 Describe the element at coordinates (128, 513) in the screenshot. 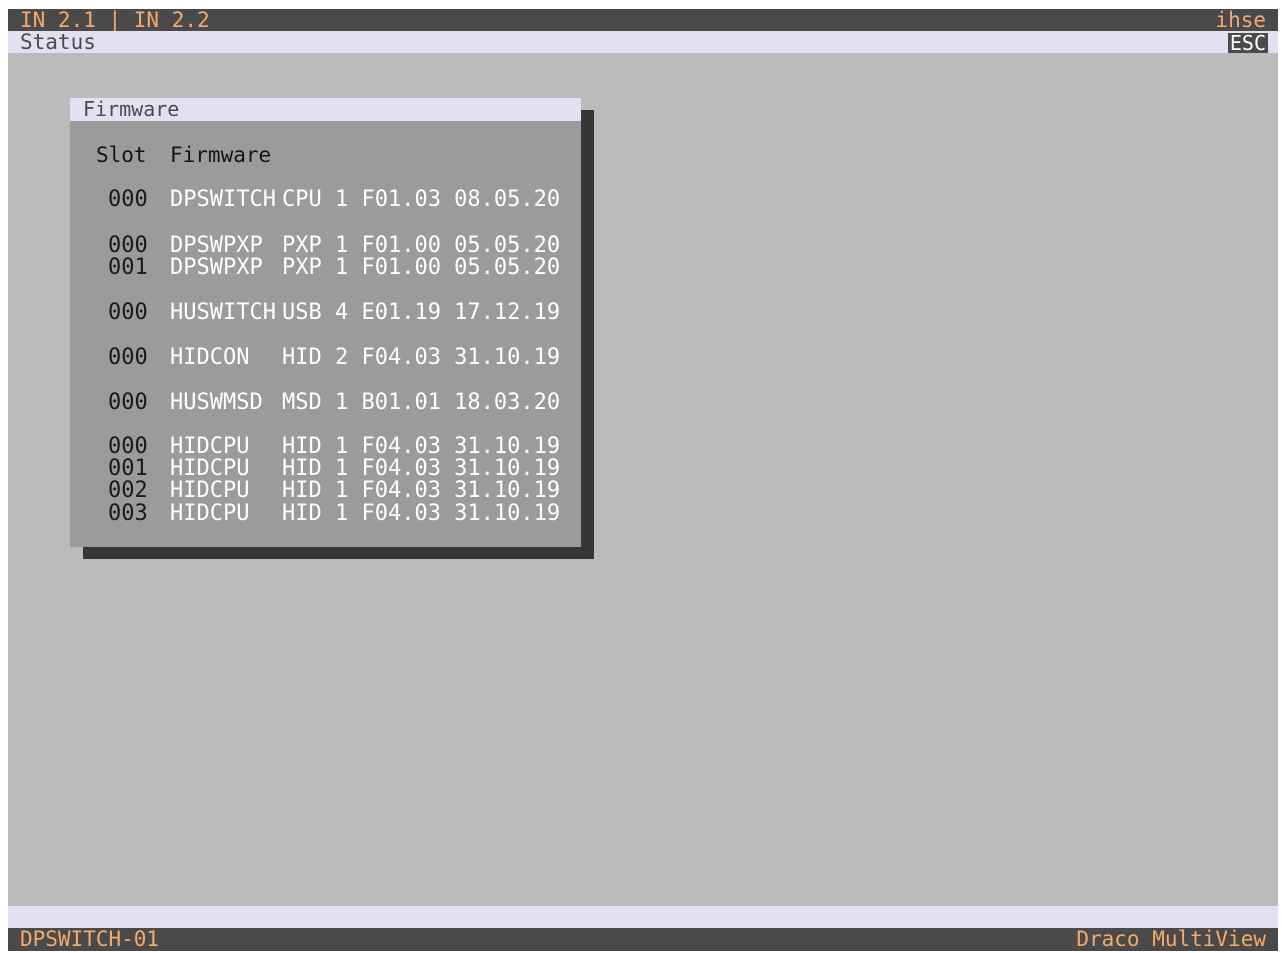

I see `slot-cell: 003` at that location.